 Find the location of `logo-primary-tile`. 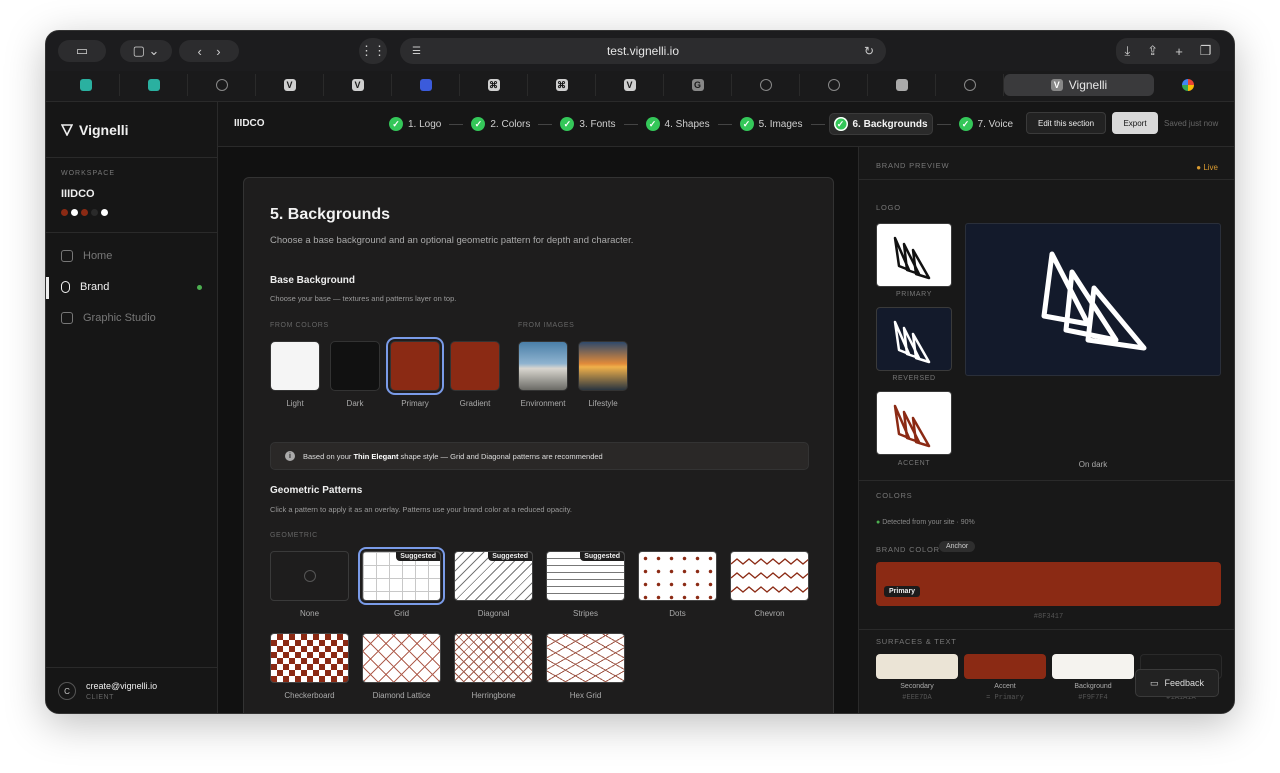

logo-primary-tile is located at coordinates (914, 255).